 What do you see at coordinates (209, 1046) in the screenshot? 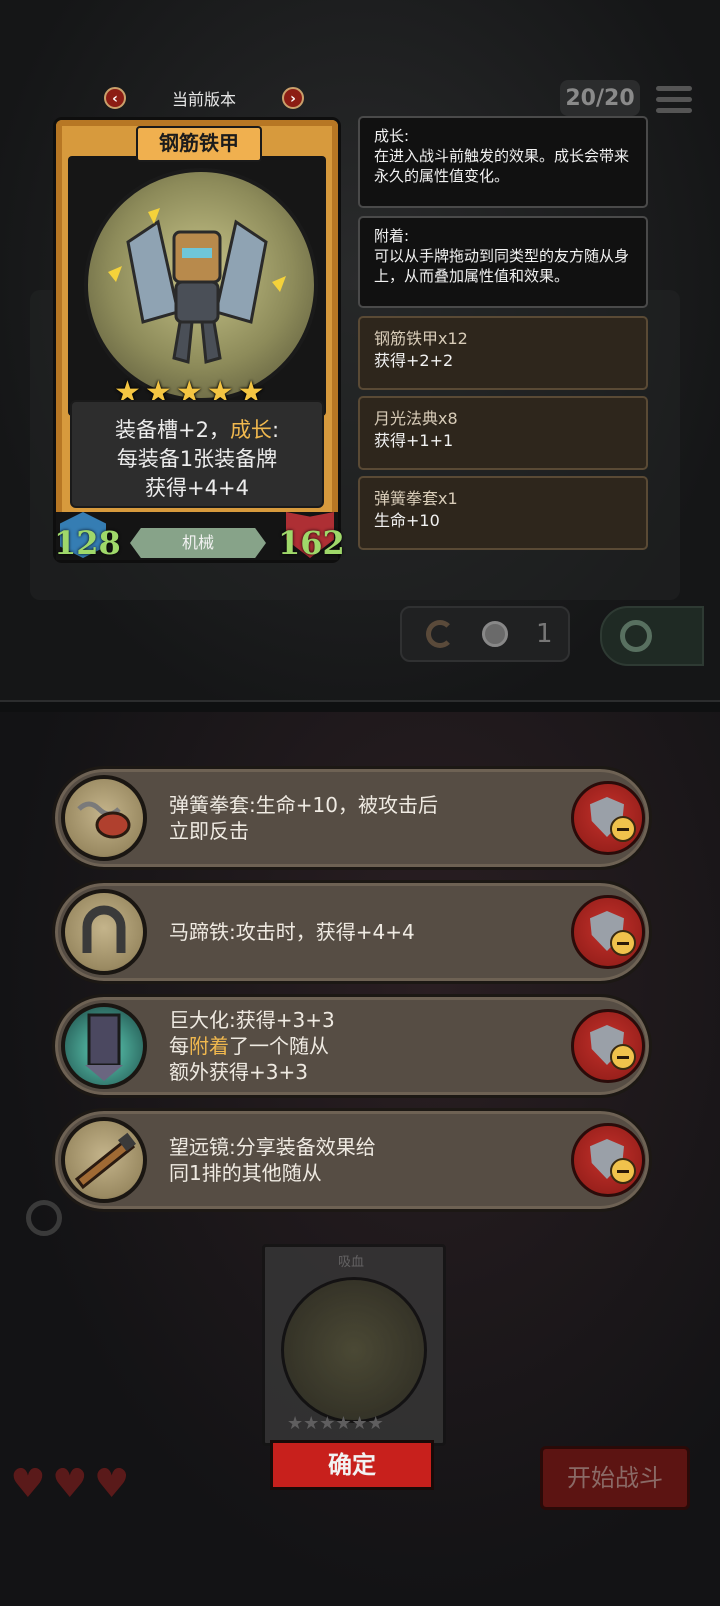
I see `keyword-attach: 附着` at bounding box center [209, 1046].